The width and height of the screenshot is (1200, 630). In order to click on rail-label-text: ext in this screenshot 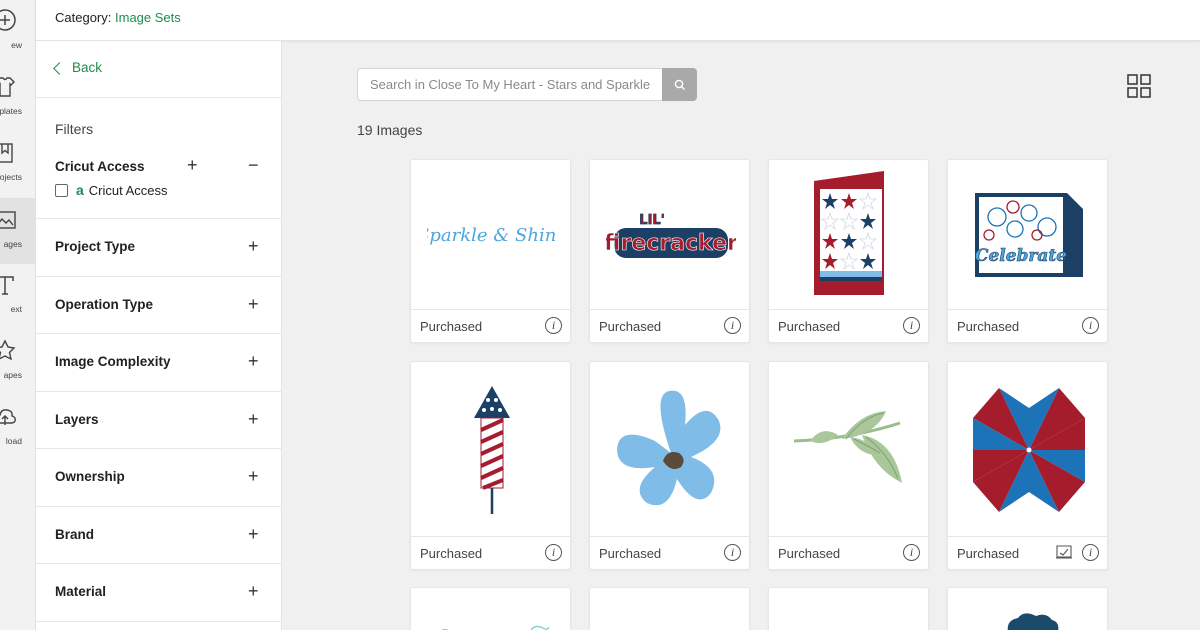, I will do `click(16, 309)`.